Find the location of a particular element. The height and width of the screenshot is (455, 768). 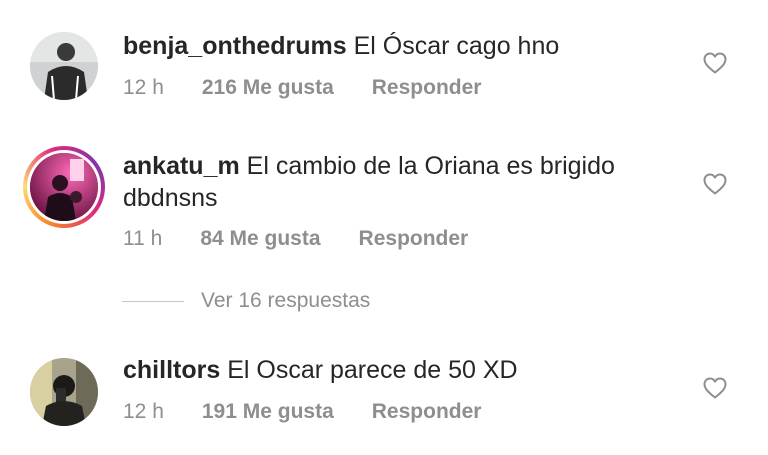

comment-meta: 11 h 84 Me gusta Responder is located at coordinates (295, 239).